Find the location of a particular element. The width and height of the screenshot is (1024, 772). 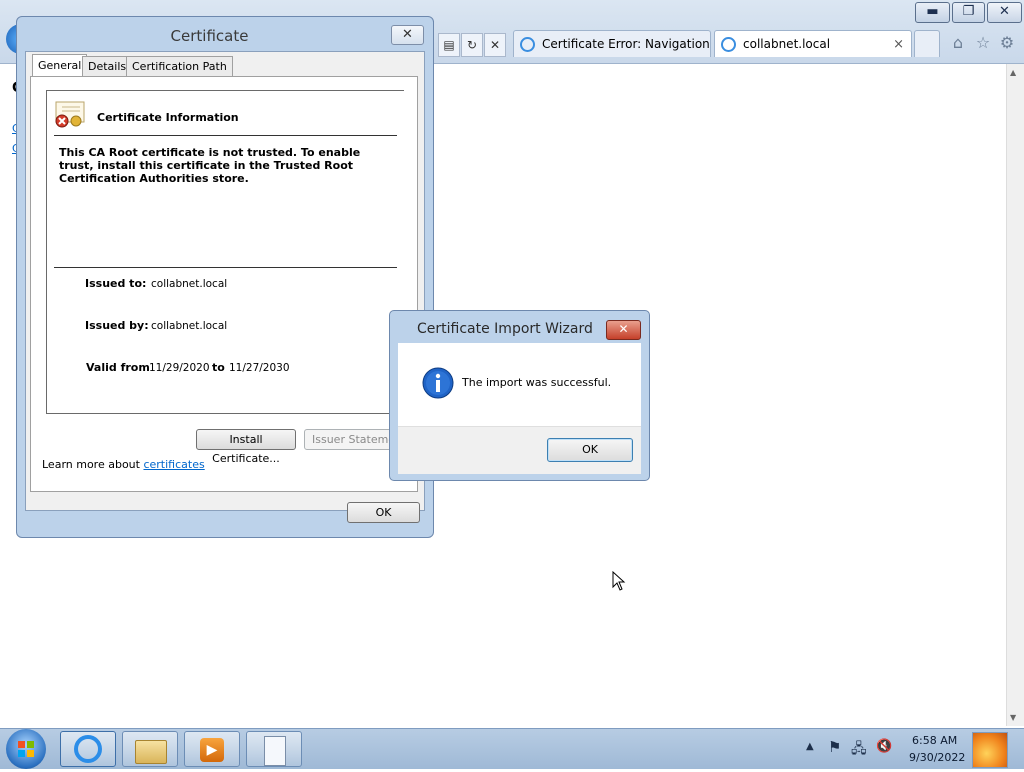

stop-icon: ✕ is located at coordinates (495, 45).